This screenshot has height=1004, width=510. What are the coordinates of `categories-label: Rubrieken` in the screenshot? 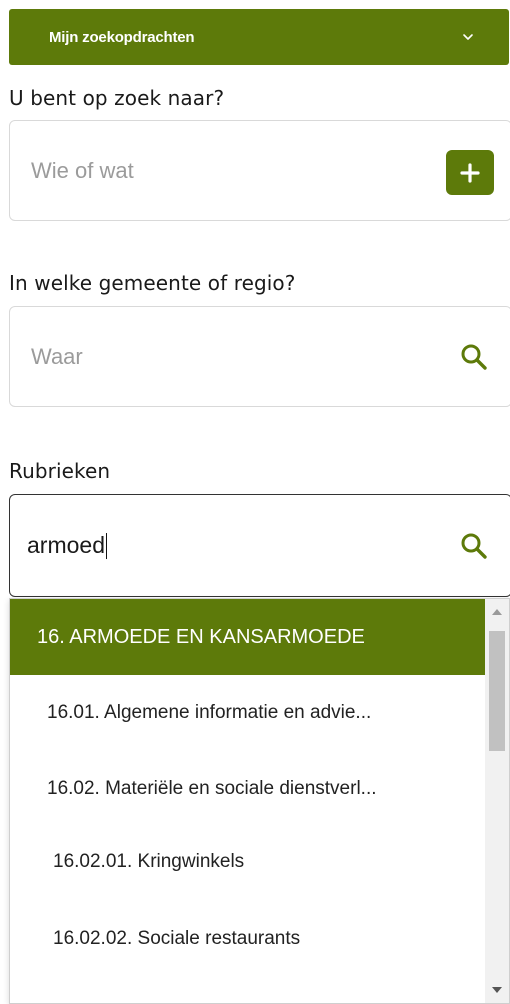 It's located at (60, 471).